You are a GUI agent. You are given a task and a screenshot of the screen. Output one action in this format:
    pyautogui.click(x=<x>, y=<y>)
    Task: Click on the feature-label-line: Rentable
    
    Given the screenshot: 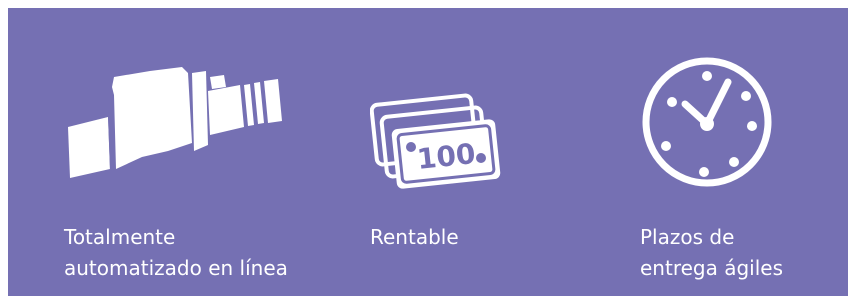 What is the action you would take?
    pyautogui.click(x=414, y=237)
    